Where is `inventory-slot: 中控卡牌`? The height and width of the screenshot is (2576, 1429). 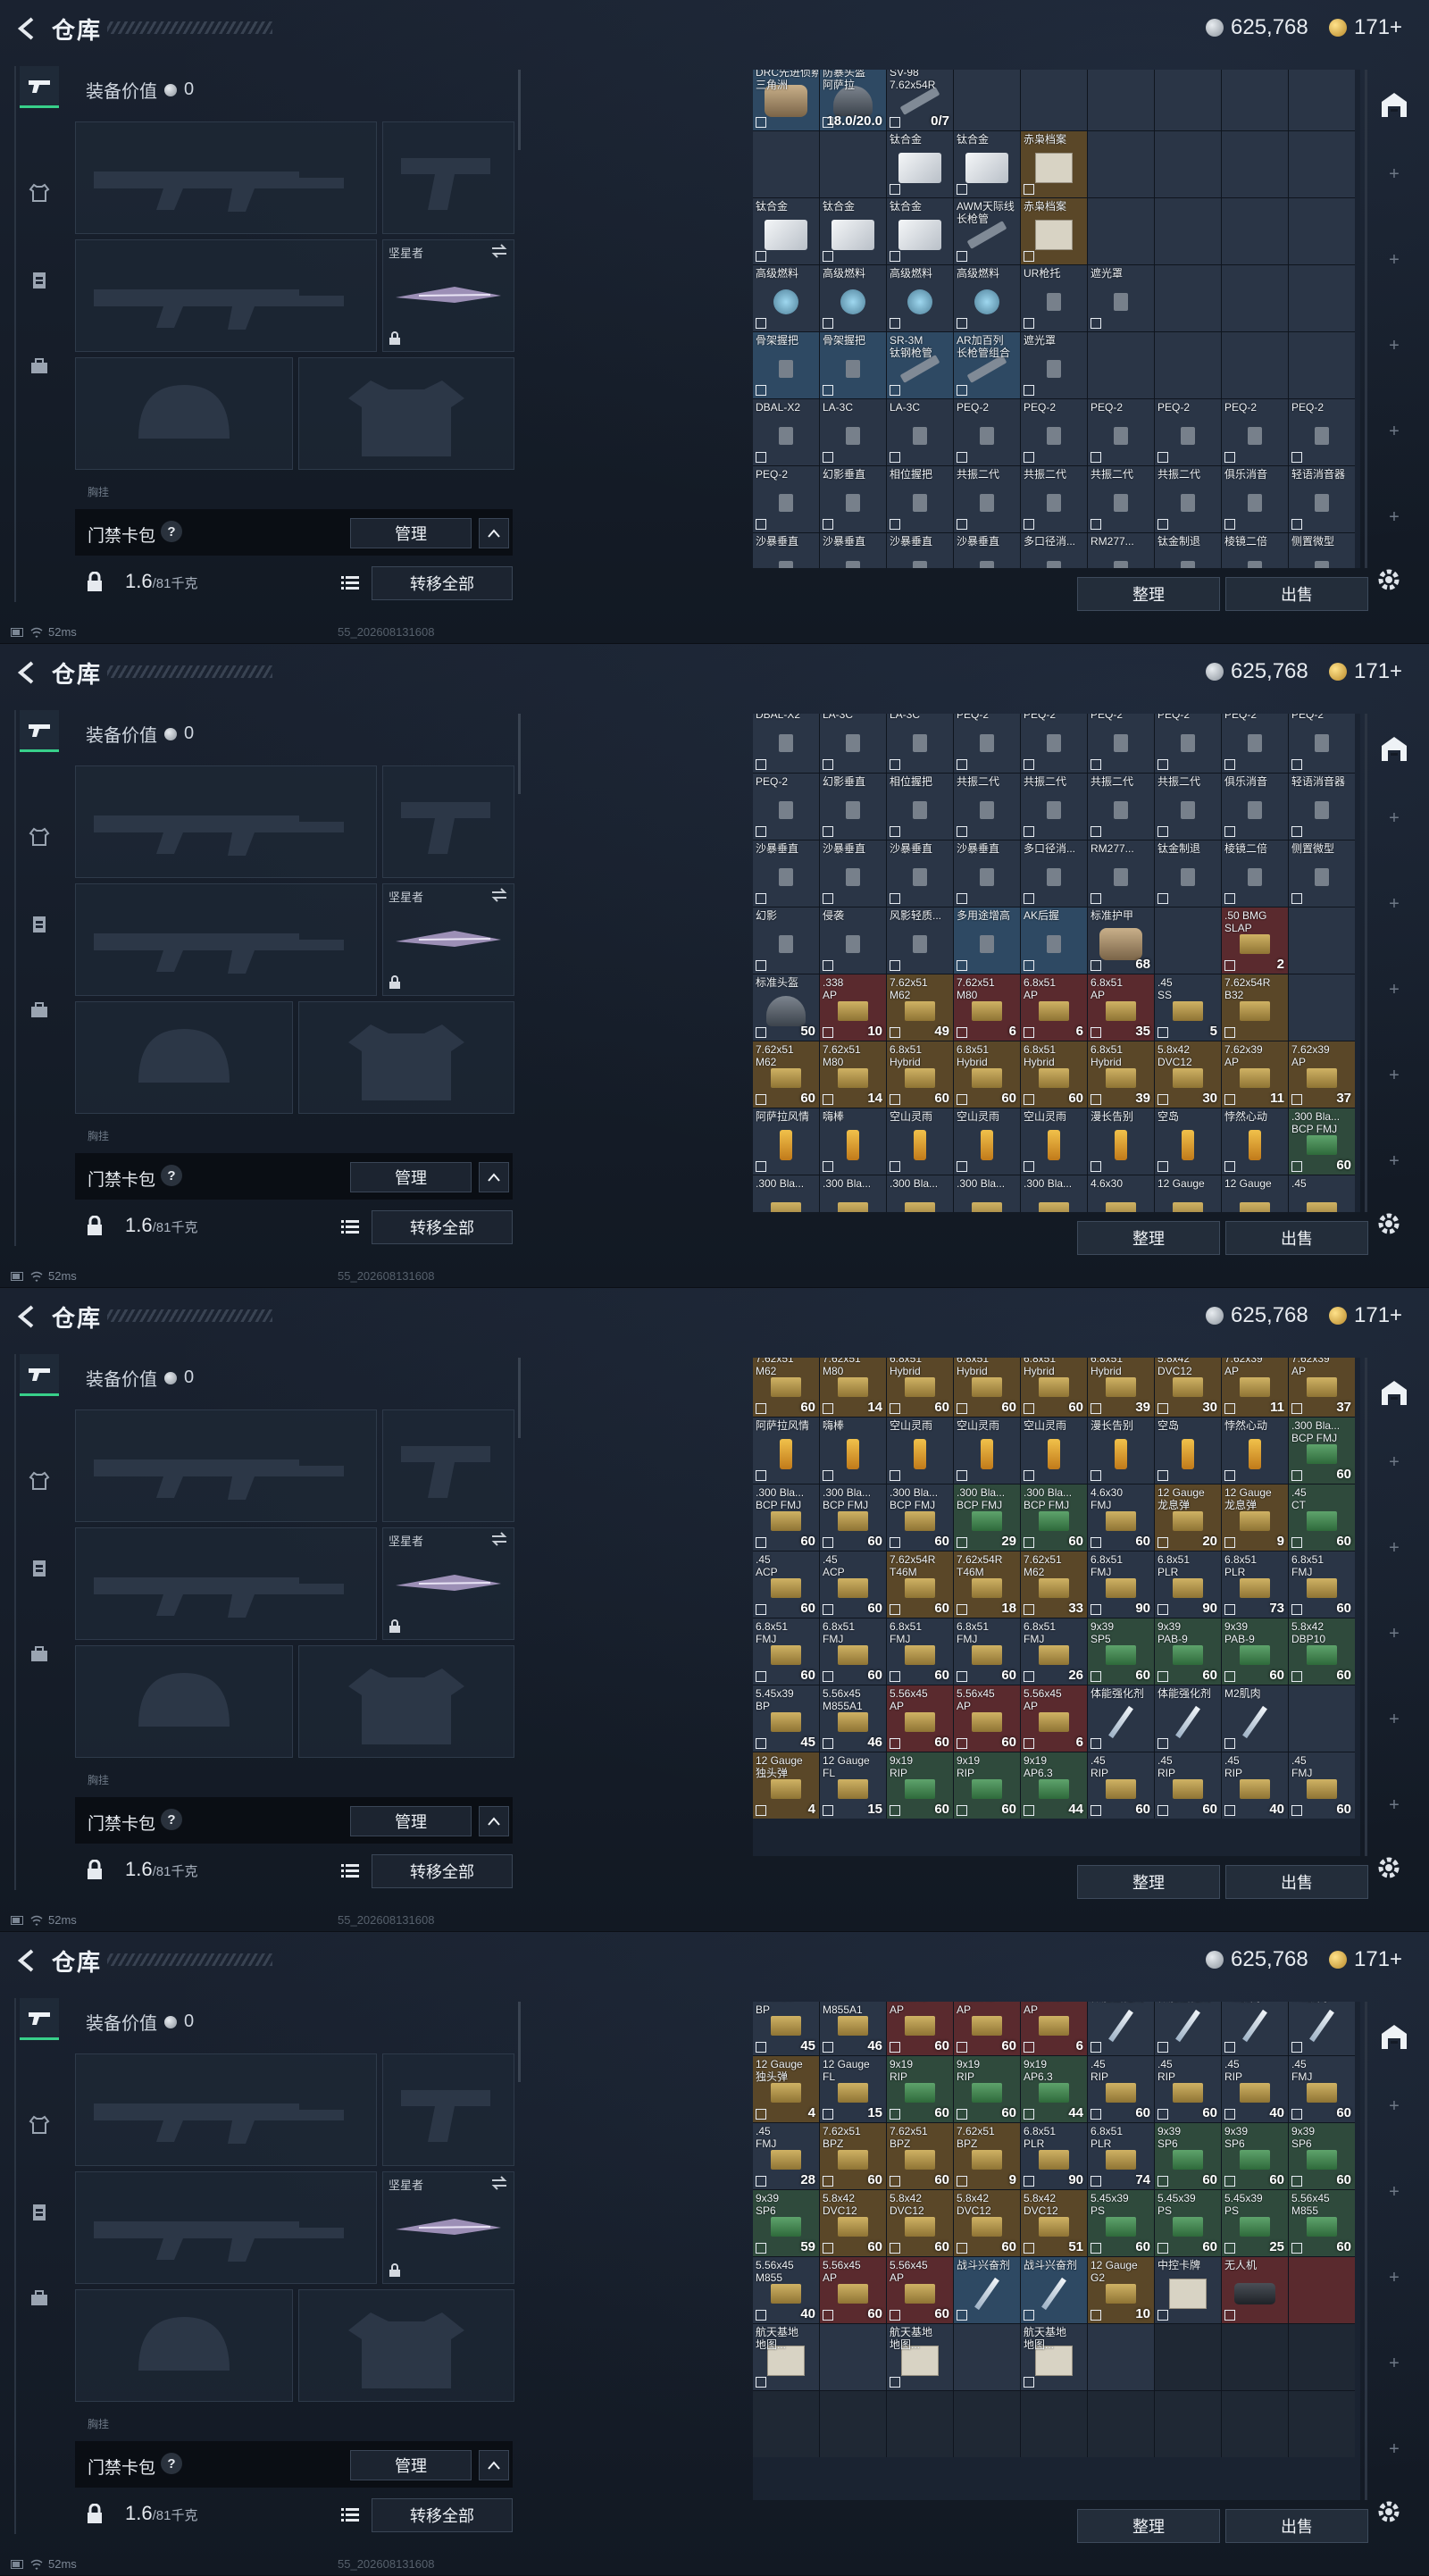 inventory-slot: 中控卡牌 is located at coordinates (1188, 2290).